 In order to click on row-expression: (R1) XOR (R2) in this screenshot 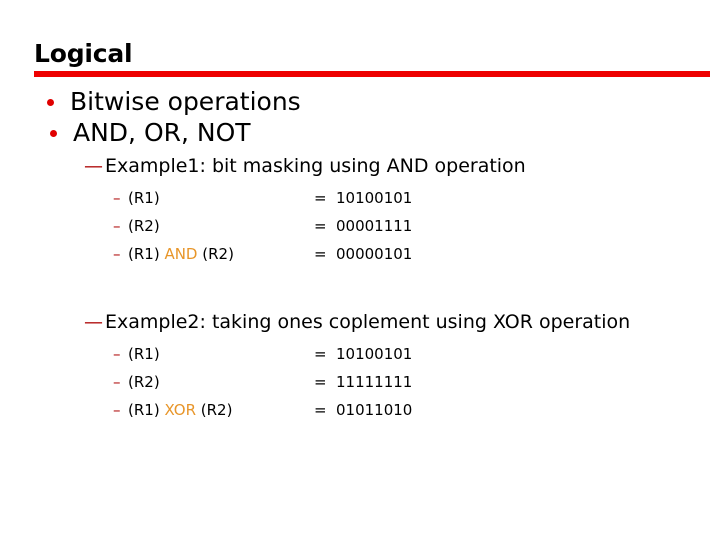, I will do `click(221, 410)`.